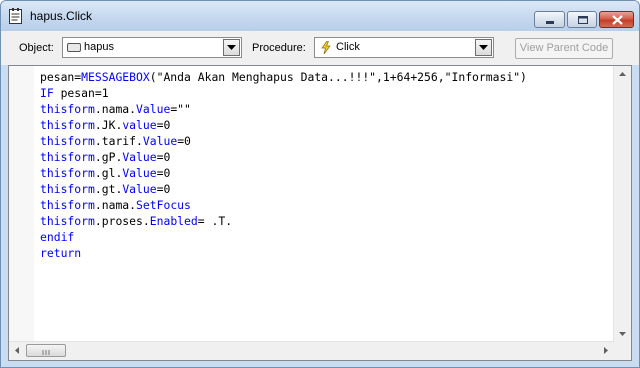 This screenshot has width=640, height=368. What do you see at coordinates (21, 204) in the screenshot?
I see `selection-margin` at bounding box center [21, 204].